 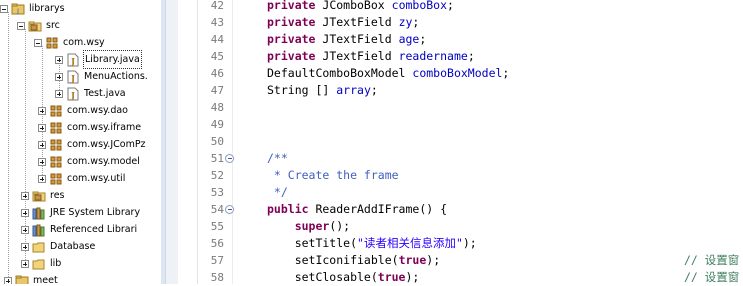 I want to click on tree-item-library-java: J Library.java, so click(x=98, y=59).